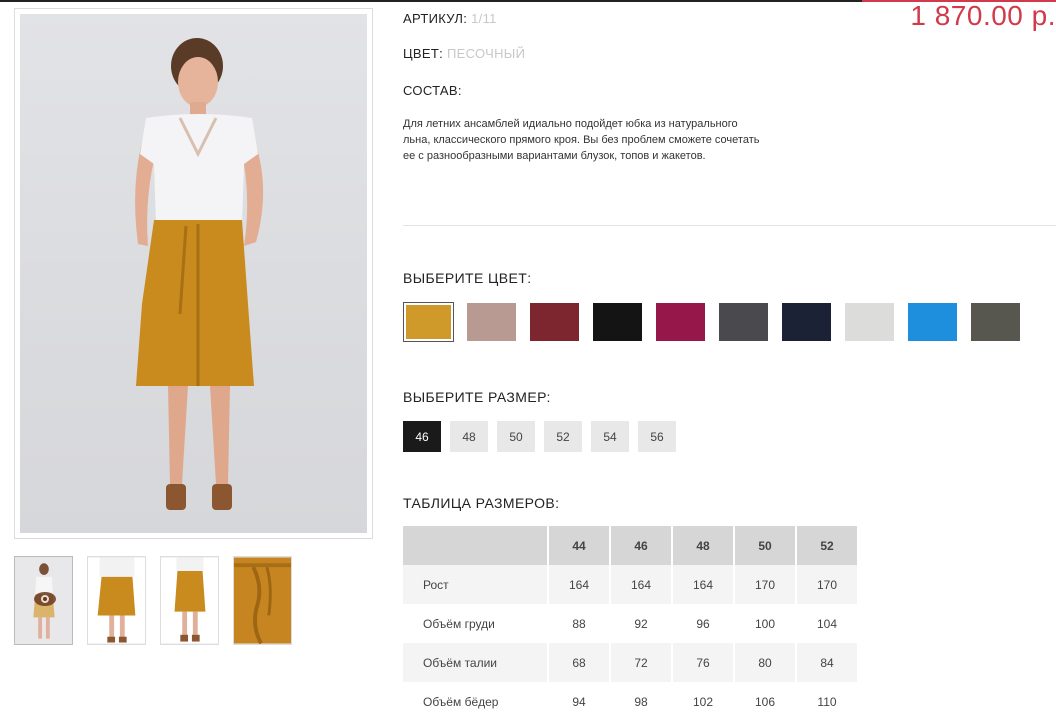 The image size is (1056, 721). I want to click on section-divider, so click(729, 225).